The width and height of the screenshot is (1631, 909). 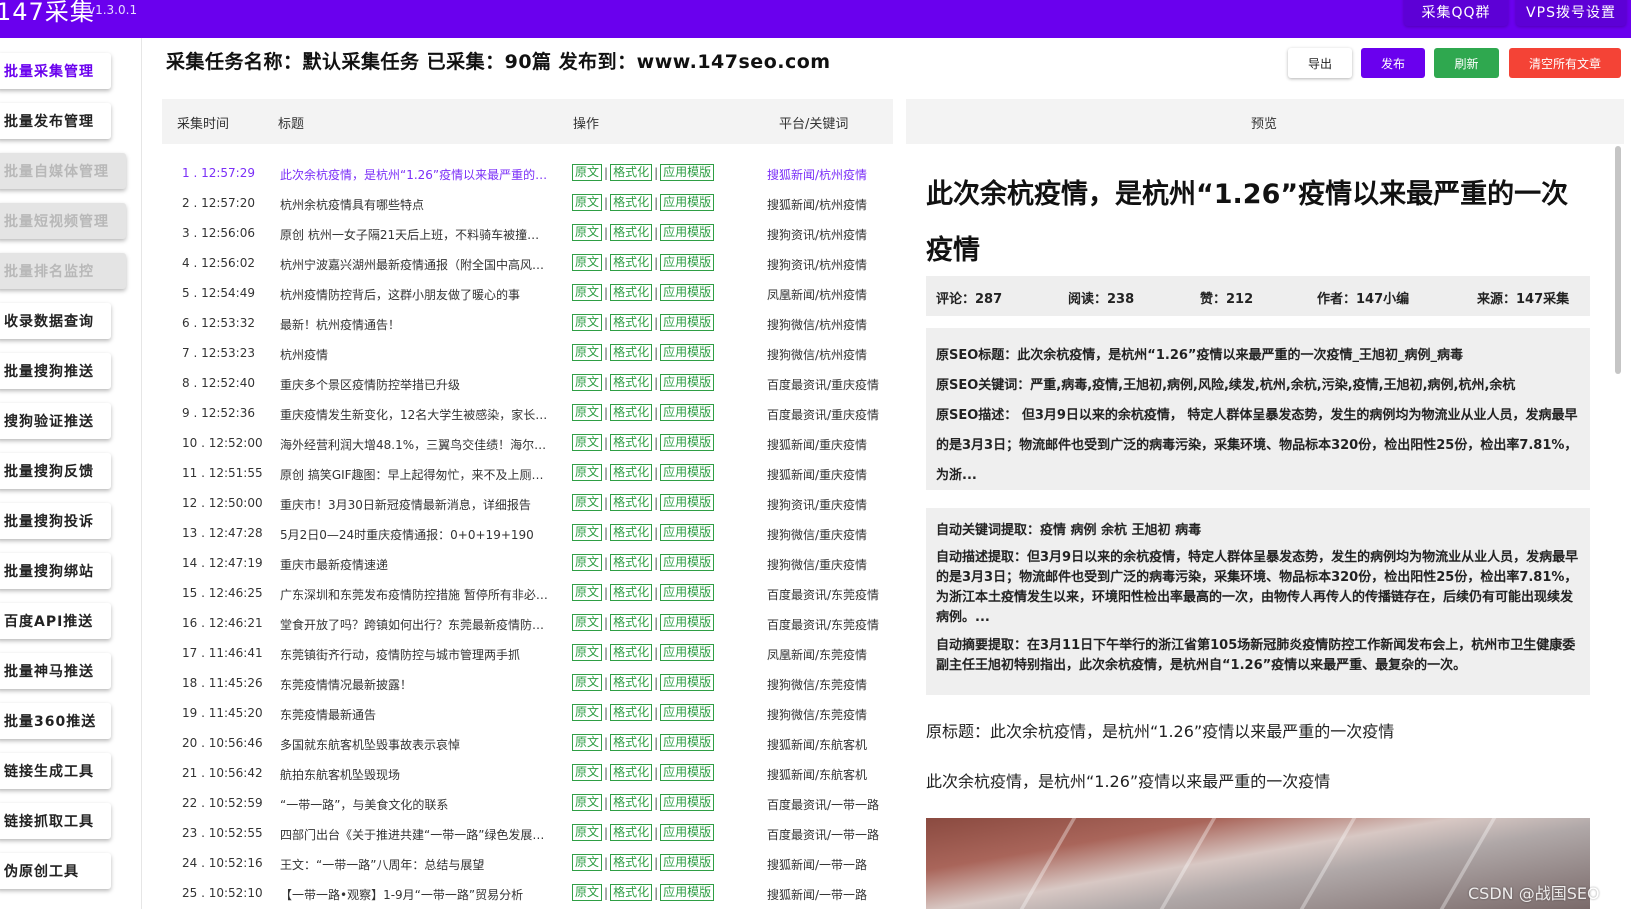 I want to click on row-title: 5月2日0—24时重庆疫情通报：0+0+19+190, so click(x=415, y=534).